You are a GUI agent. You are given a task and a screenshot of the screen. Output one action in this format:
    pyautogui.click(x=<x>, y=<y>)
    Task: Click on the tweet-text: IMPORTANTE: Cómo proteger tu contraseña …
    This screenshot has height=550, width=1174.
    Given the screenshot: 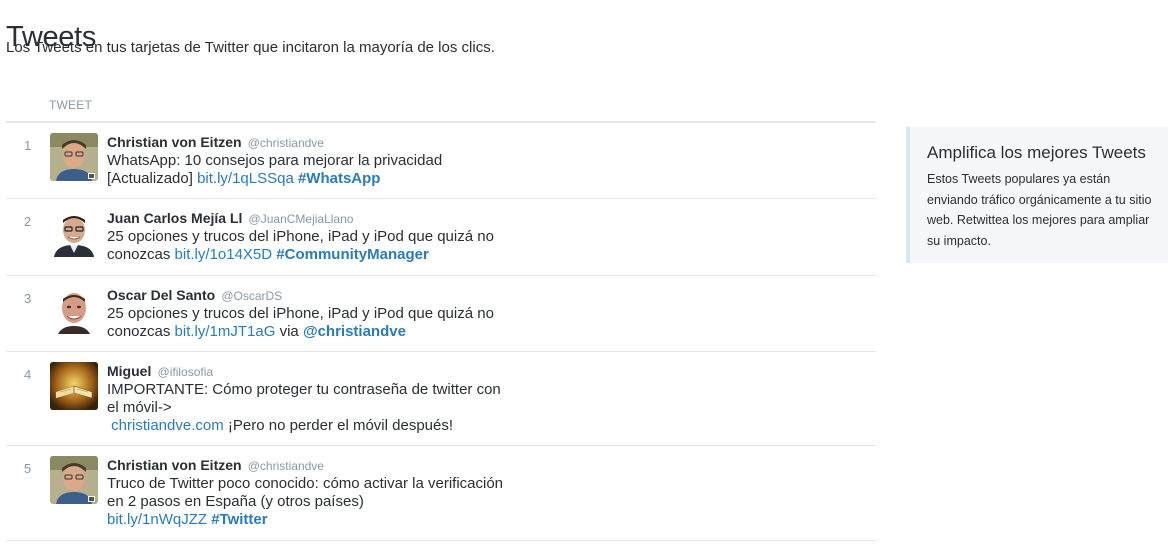 What is the action you would take?
    pyautogui.click(x=304, y=398)
    